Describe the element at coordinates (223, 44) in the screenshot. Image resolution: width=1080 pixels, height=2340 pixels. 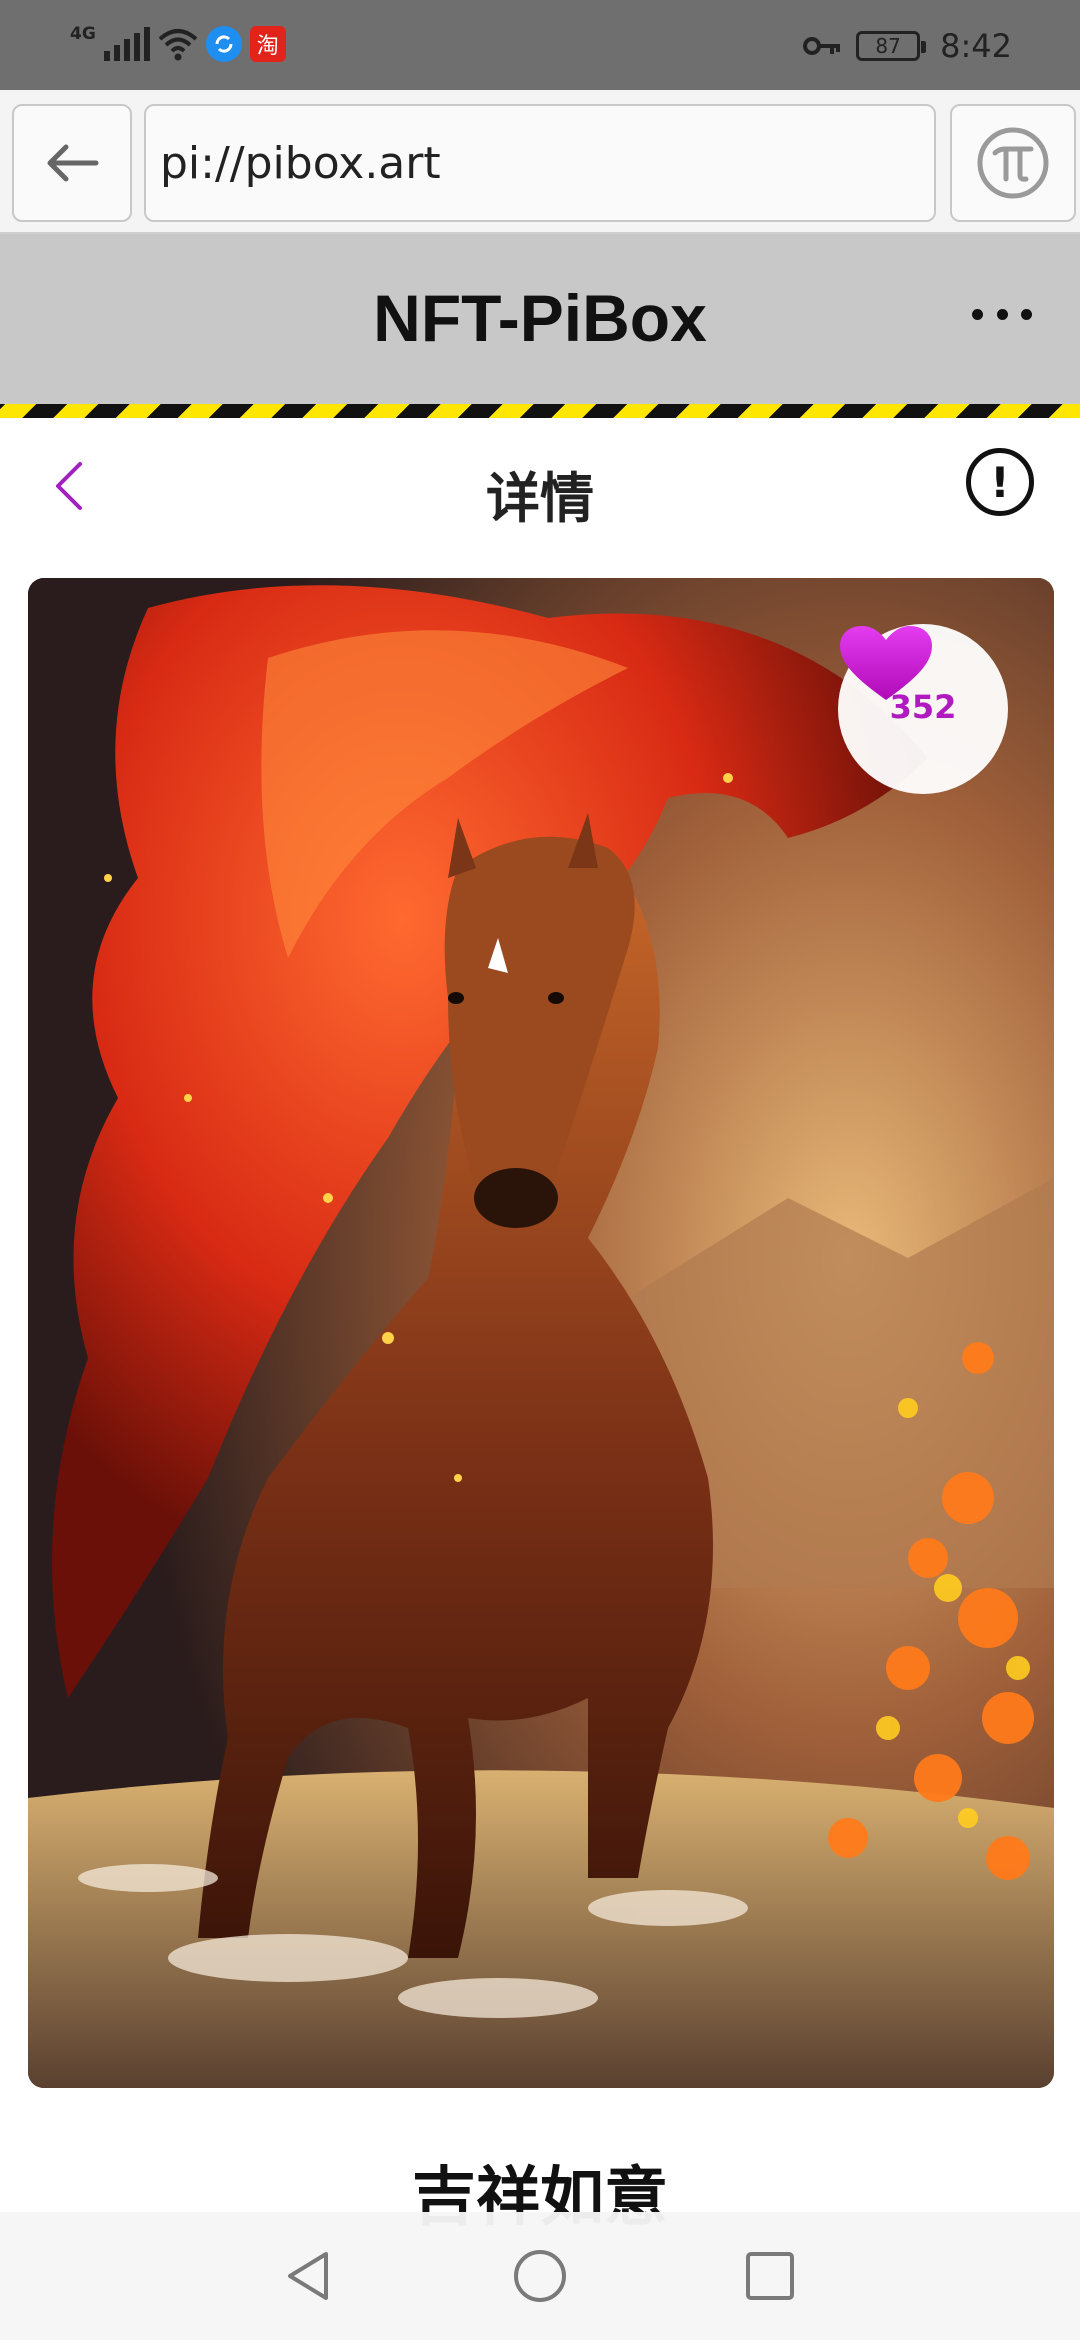
I see `app-notification-icon` at that location.